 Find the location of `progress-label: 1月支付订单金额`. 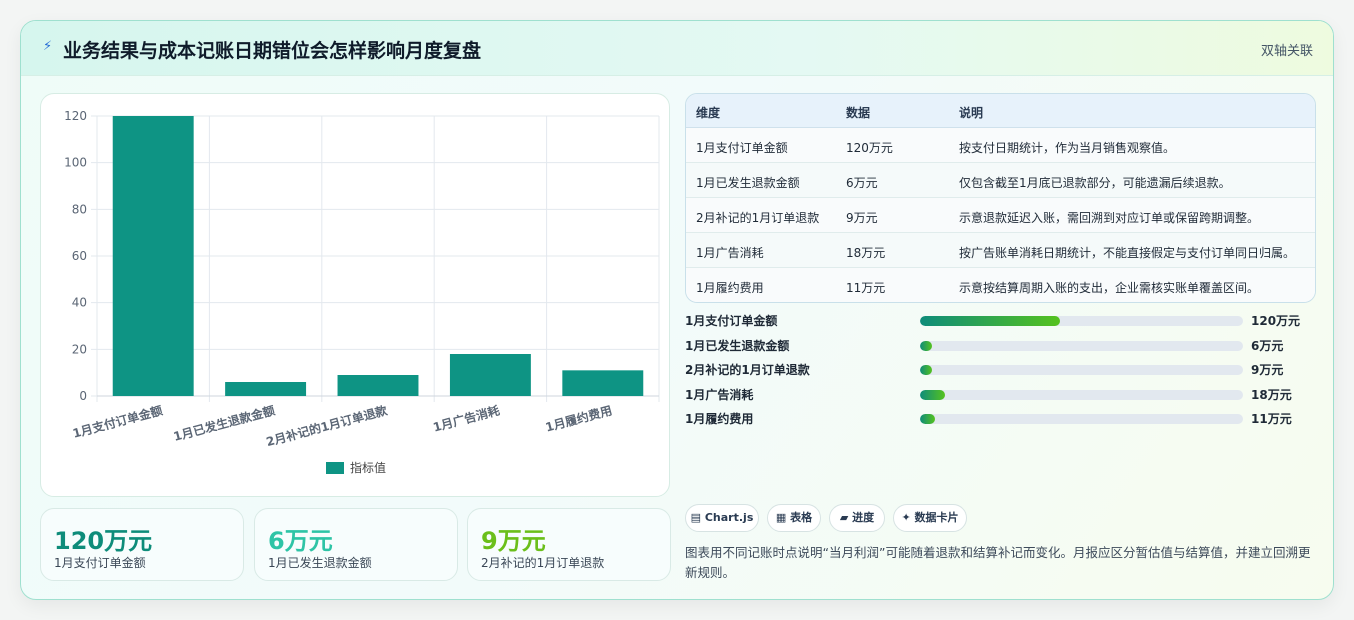

progress-label: 1月支付订单金额 is located at coordinates (731, 321).